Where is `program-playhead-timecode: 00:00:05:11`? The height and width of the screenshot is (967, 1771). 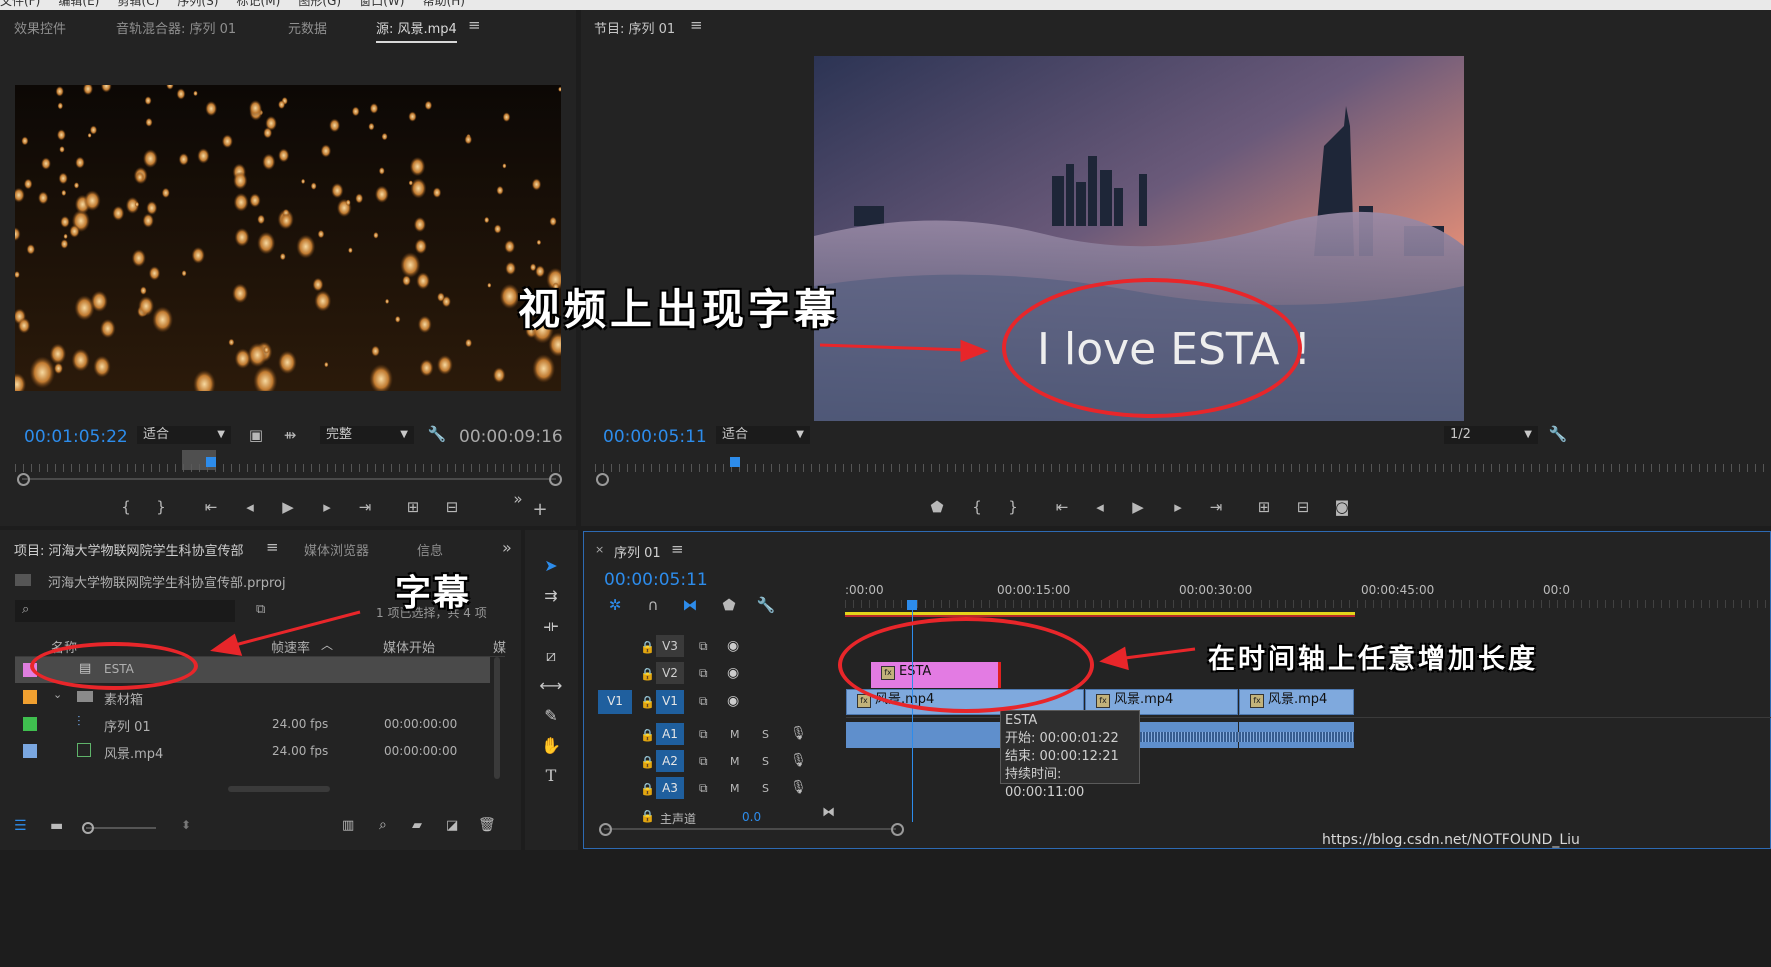 program-playhead-timecode: 00:00:05:11 is located at coordinates (655, 437).